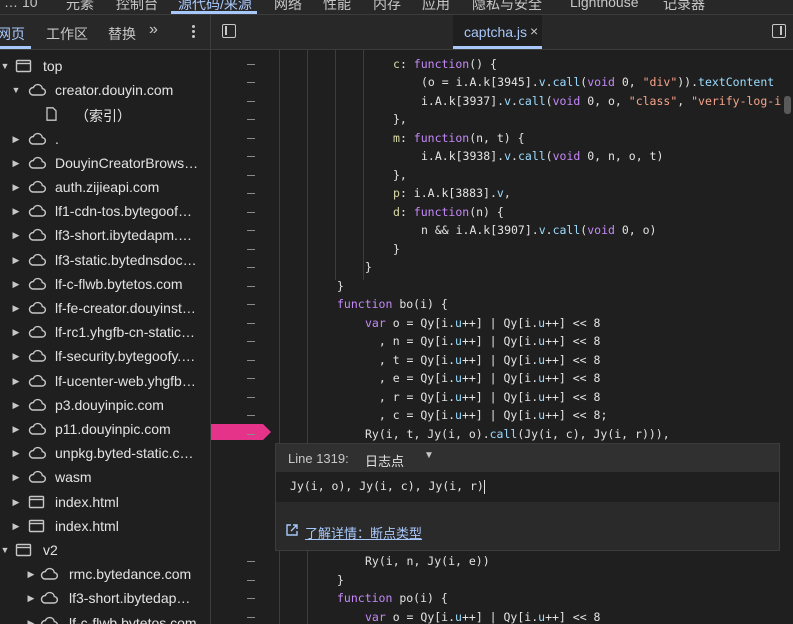 This screenshot has width=793, height=624. I want to click on more-options-icon, so click(193, 32).